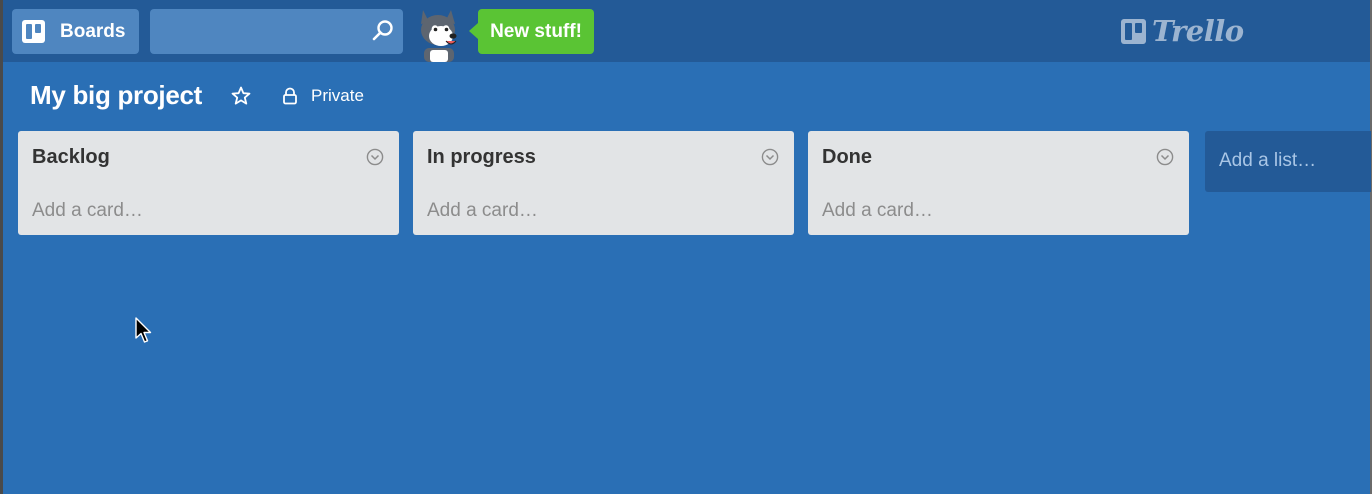 The width and height of the screenshot is (1372, 494). What do you see at coordinates (536, 31) in the screenshot?
I see `new-stuff-label: New stuff!` at bounding box center [536, 31].